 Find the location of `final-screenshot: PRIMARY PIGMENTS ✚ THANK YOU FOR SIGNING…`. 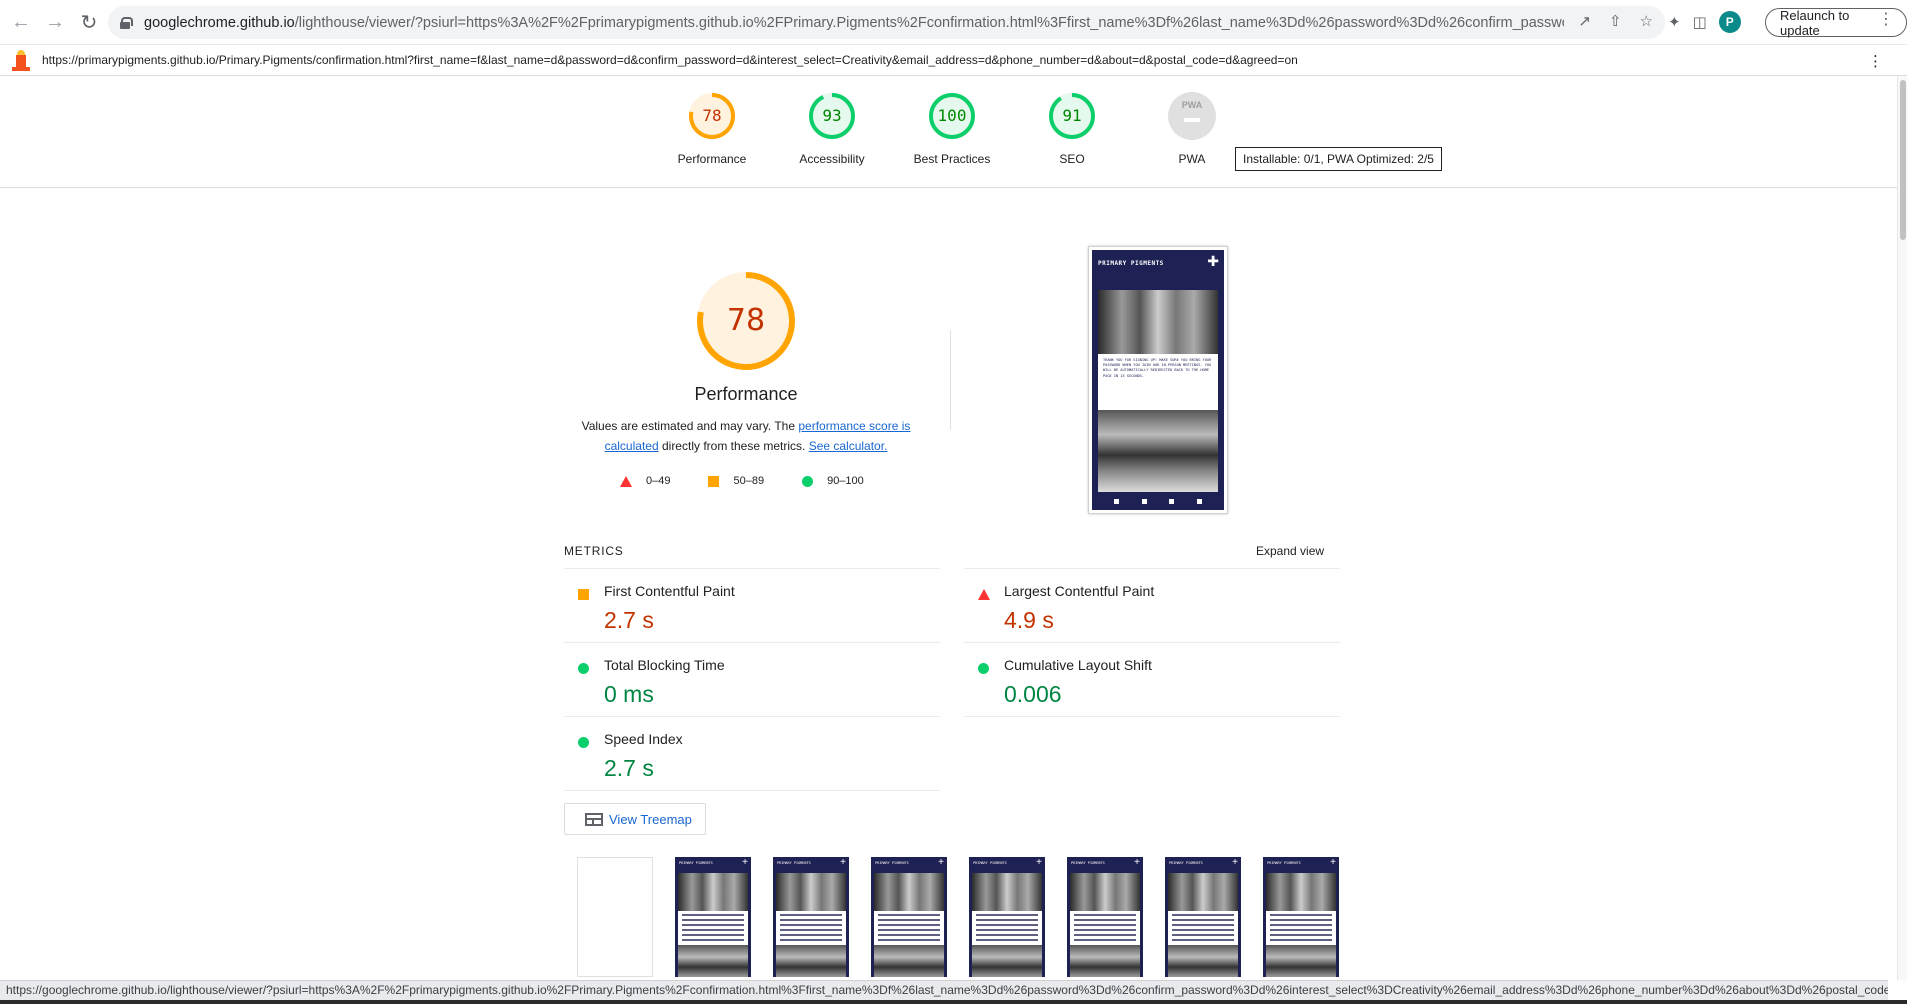

final-screenshot: PRIMARY PIGMENTS ✚ THANK YOU FOR SIGNING… is located at coordinates (1158, 380).